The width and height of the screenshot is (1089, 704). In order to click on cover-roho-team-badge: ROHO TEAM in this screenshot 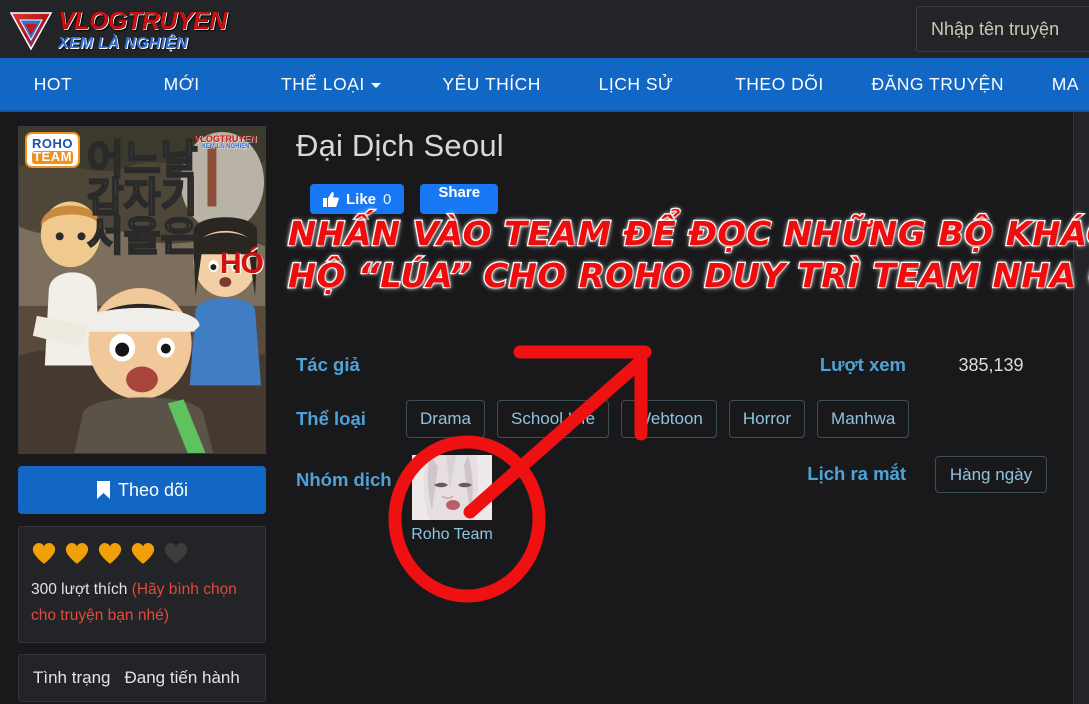, I will do `click(52, 150)`.